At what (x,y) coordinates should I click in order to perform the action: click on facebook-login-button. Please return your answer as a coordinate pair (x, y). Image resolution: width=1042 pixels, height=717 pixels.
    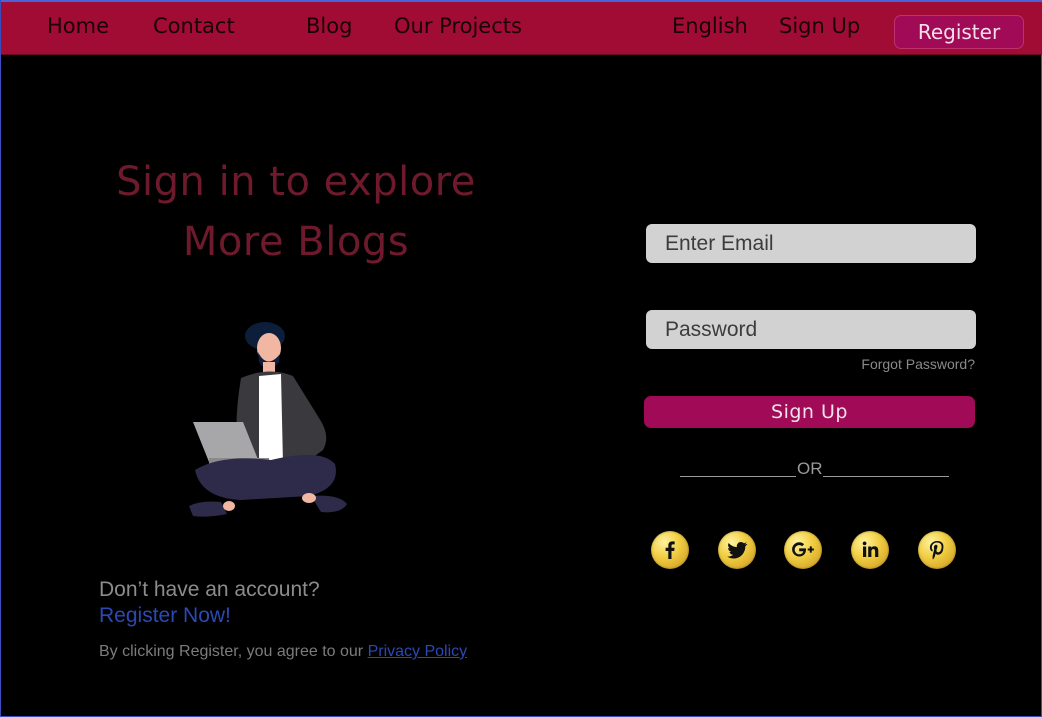
    Looking at the image, I should click on (670, 550).